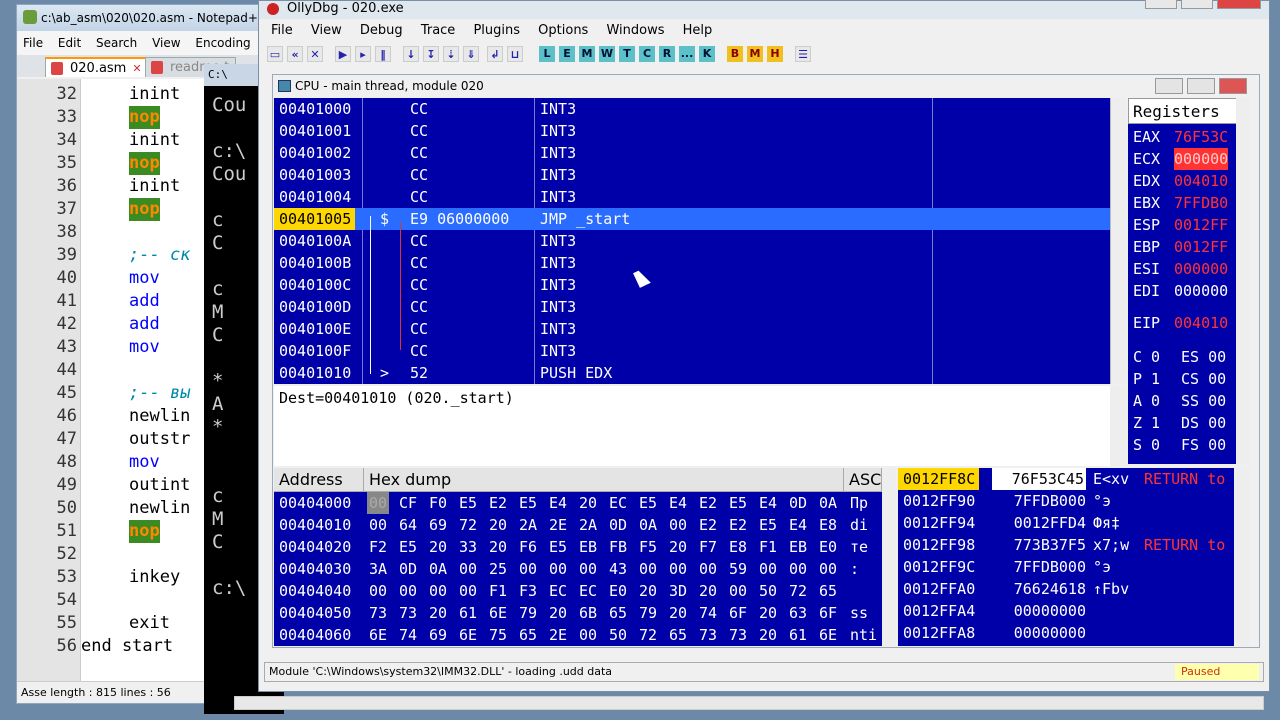  Describe the element at coordinates (1066, 479) in the screenshot. I see `stack-row: 0012FF8C 76F53C45 E<xv RETURN to` at that location.